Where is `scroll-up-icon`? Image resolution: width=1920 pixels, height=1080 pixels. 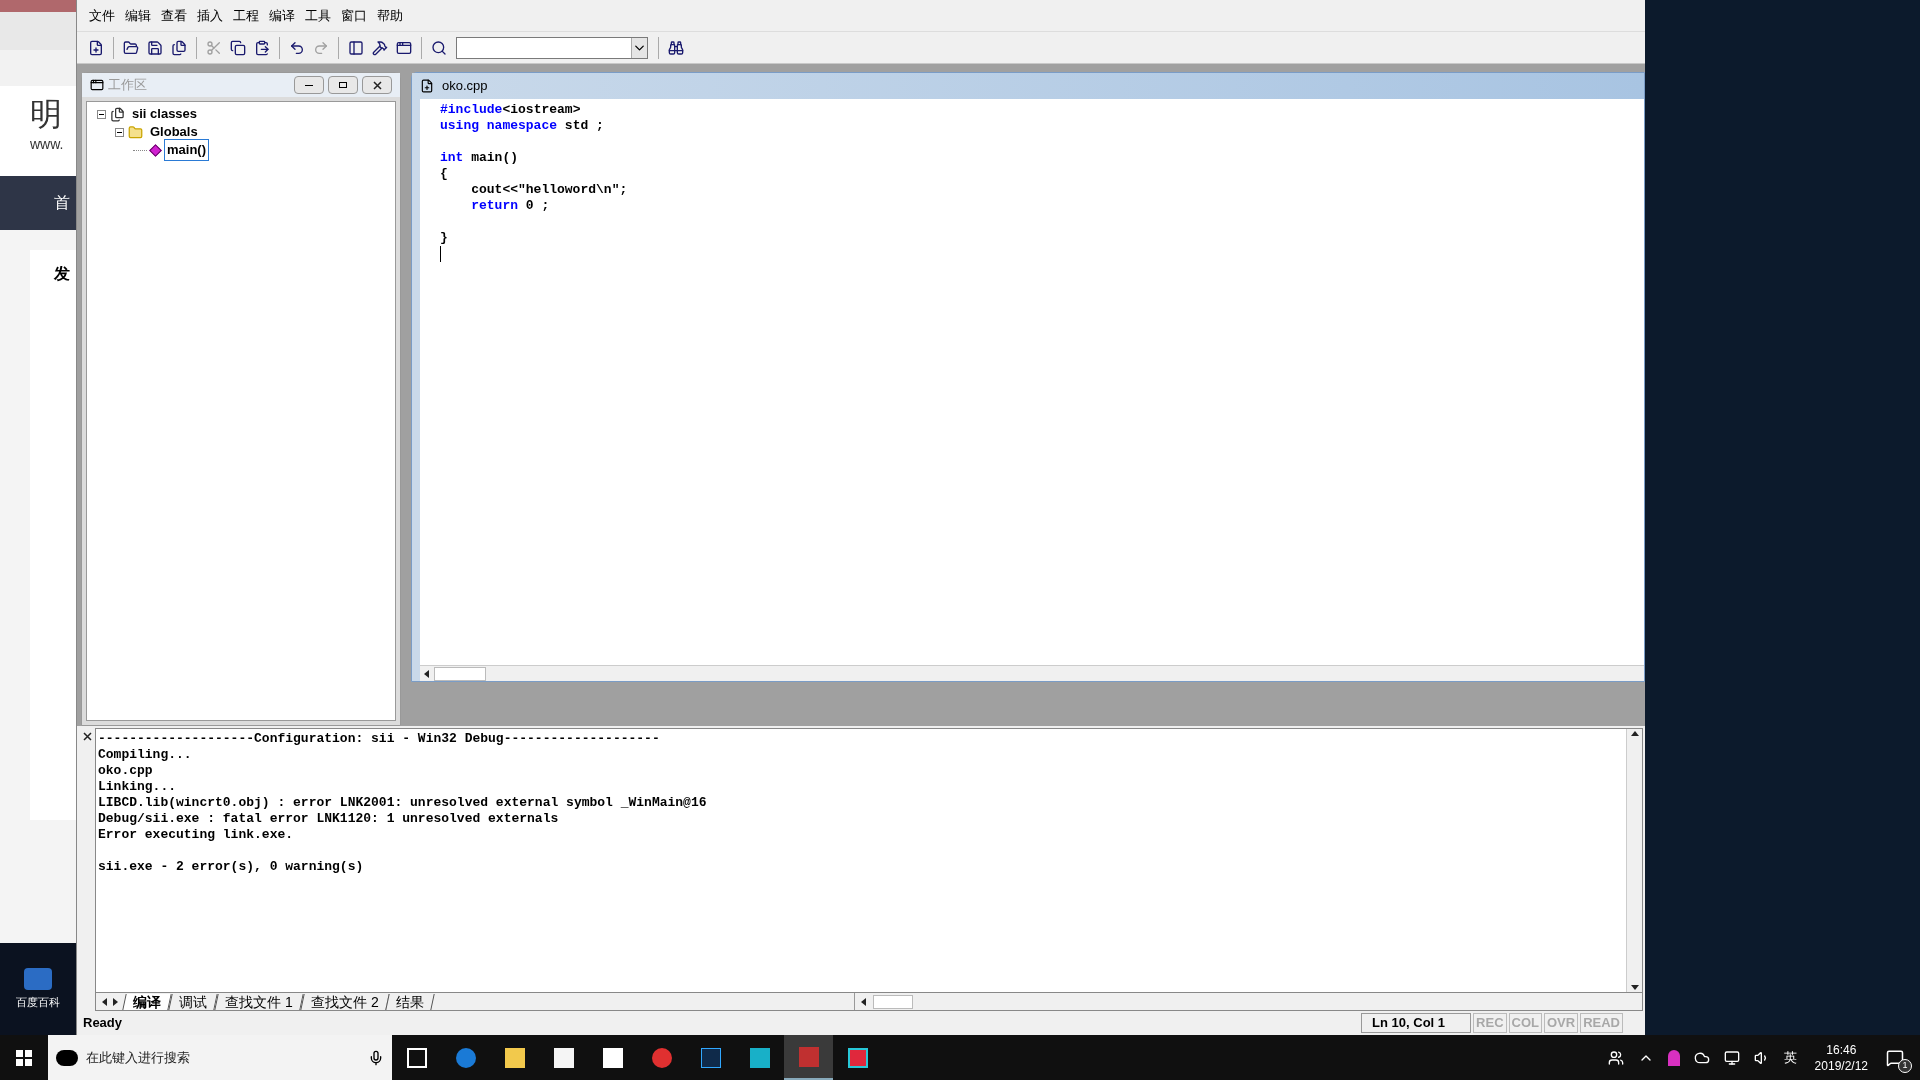
scroll-up-icon is located at coordinates (1634, 734).